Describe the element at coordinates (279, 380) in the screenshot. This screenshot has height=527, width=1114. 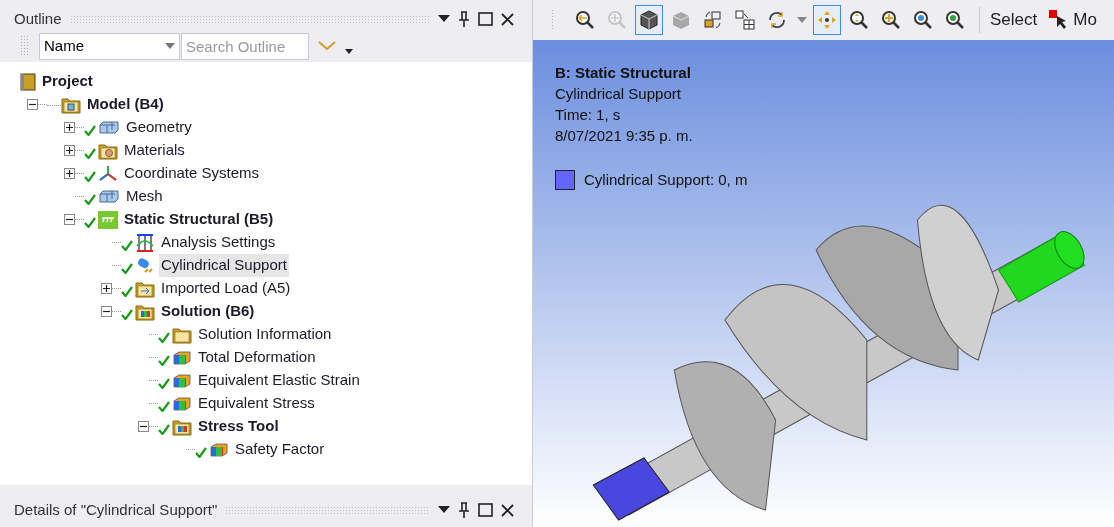
I see `tree-item: Equivalent Elastic Strain` at that location.